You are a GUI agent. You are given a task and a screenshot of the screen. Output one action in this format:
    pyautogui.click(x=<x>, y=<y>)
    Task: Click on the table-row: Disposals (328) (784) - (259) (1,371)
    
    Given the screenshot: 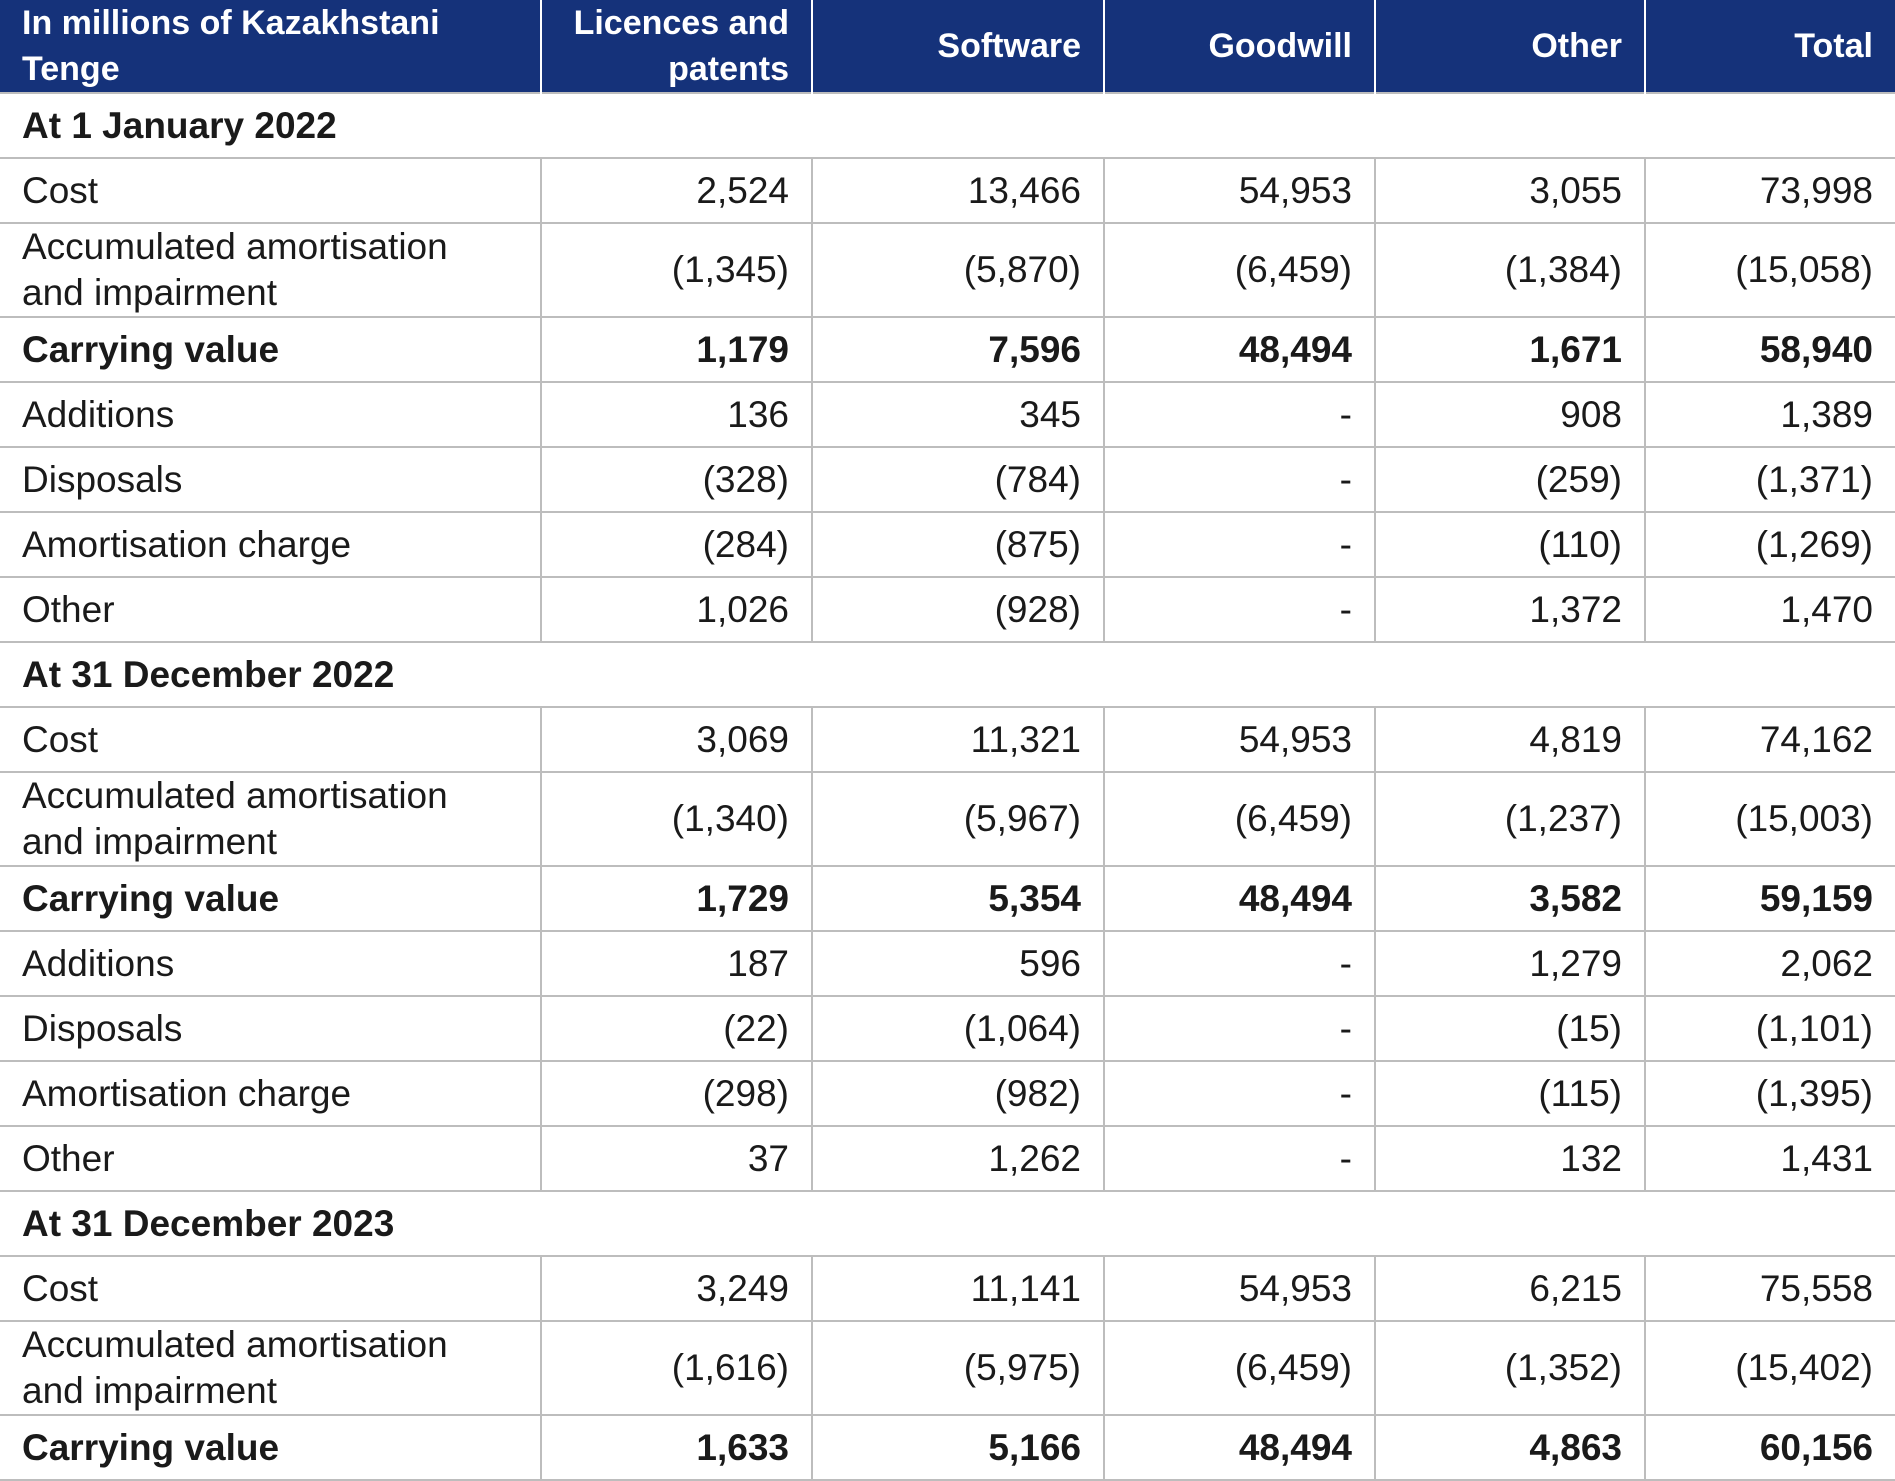 What is the action you would take?
    pyautogui.click(x=947, y=479)
    